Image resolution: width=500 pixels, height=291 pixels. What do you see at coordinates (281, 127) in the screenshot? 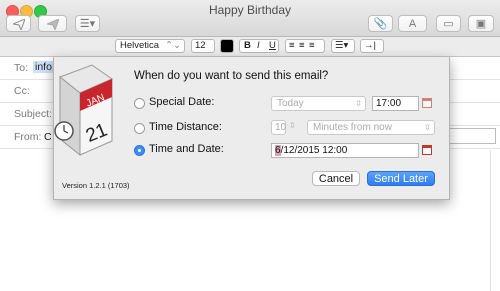
I see `distance-amount-value: 10` at bounding box center [281, 127].